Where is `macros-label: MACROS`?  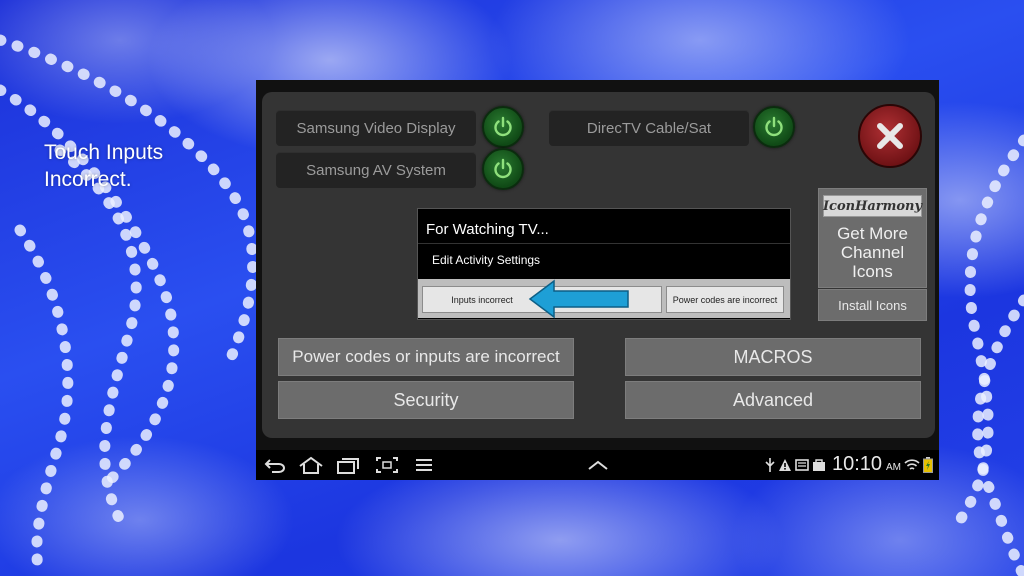
macros-label: MACROS is located at coordinates (773, 356).